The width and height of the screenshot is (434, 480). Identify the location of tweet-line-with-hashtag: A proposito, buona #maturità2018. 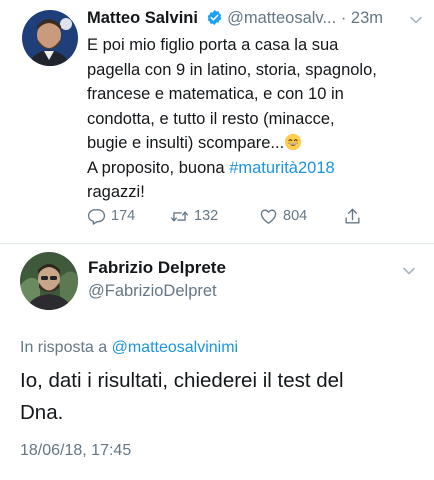
(257, 168).